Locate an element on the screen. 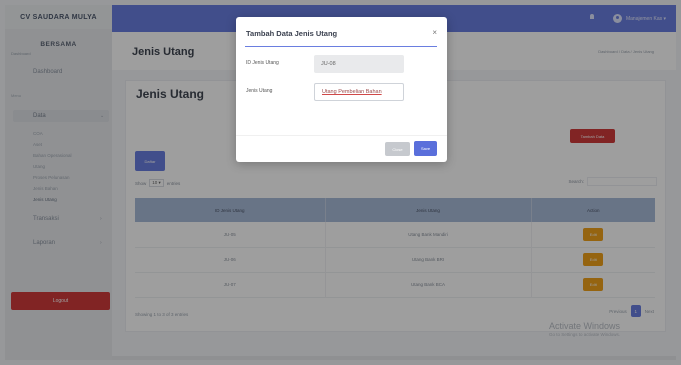 This screenshot has width=681, height=365. modal-divider is located at coordinates (341, 46).